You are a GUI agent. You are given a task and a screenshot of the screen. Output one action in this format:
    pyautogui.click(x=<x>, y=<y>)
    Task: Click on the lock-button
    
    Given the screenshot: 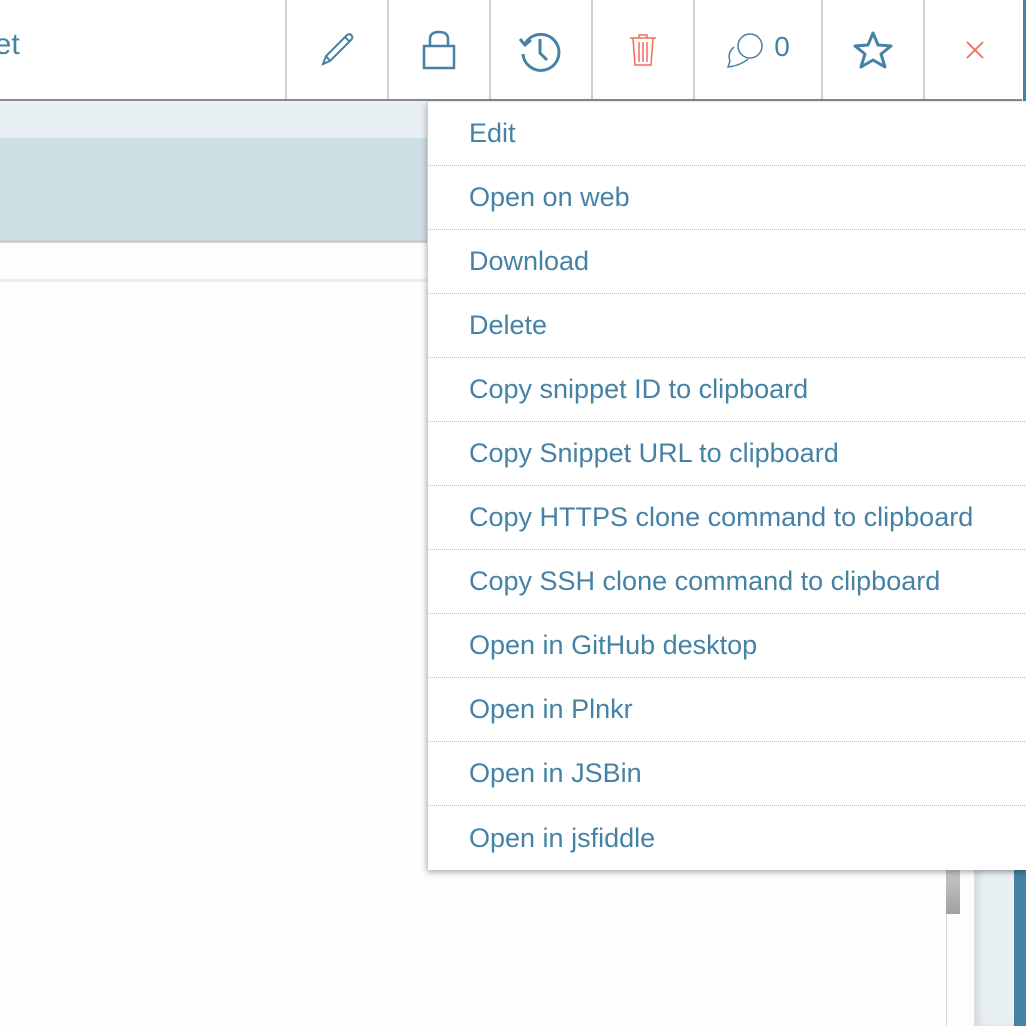 What is the action you would take?
    pyautogui.click(x=438, y=49)
    